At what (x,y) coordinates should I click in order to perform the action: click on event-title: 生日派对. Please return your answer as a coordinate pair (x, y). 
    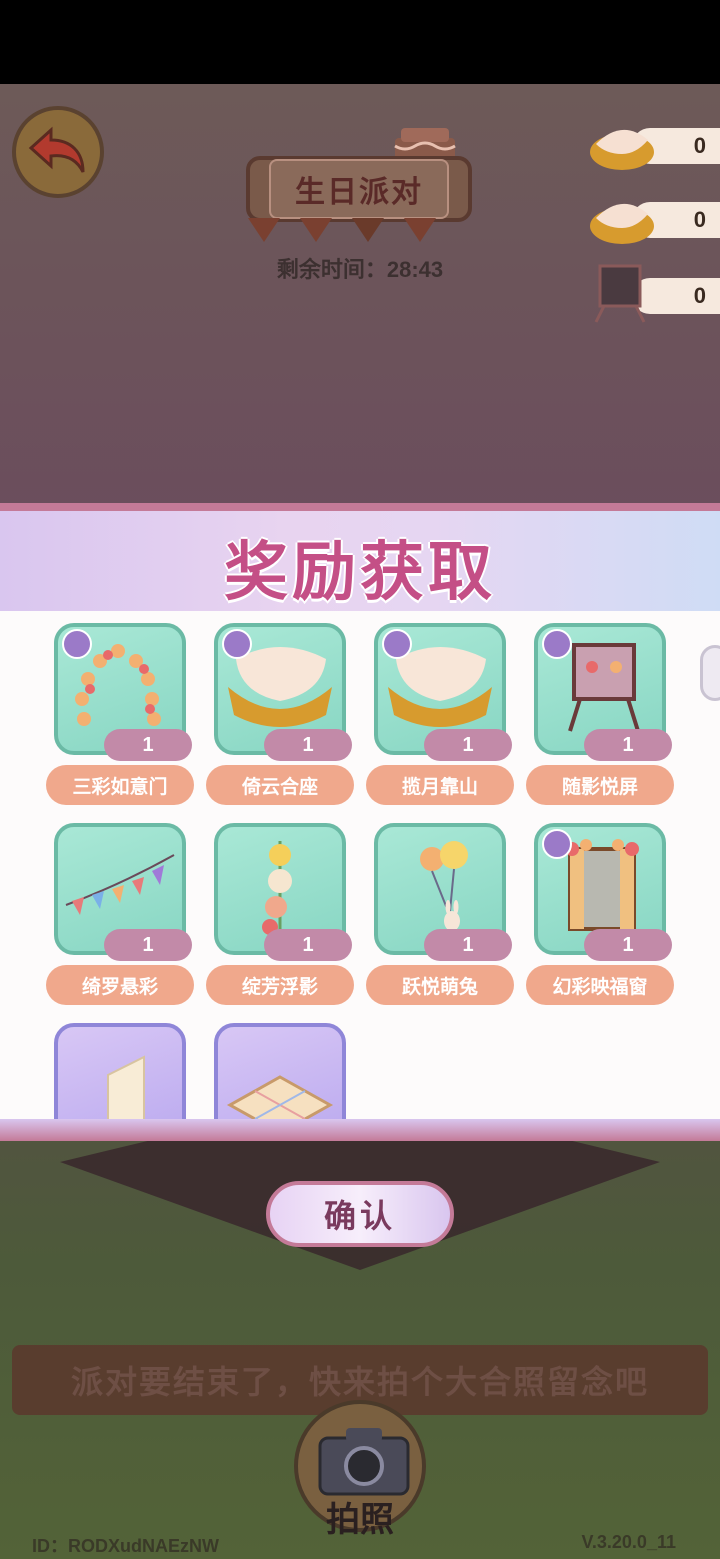
    Looking at the image, I should click on (359, 189).